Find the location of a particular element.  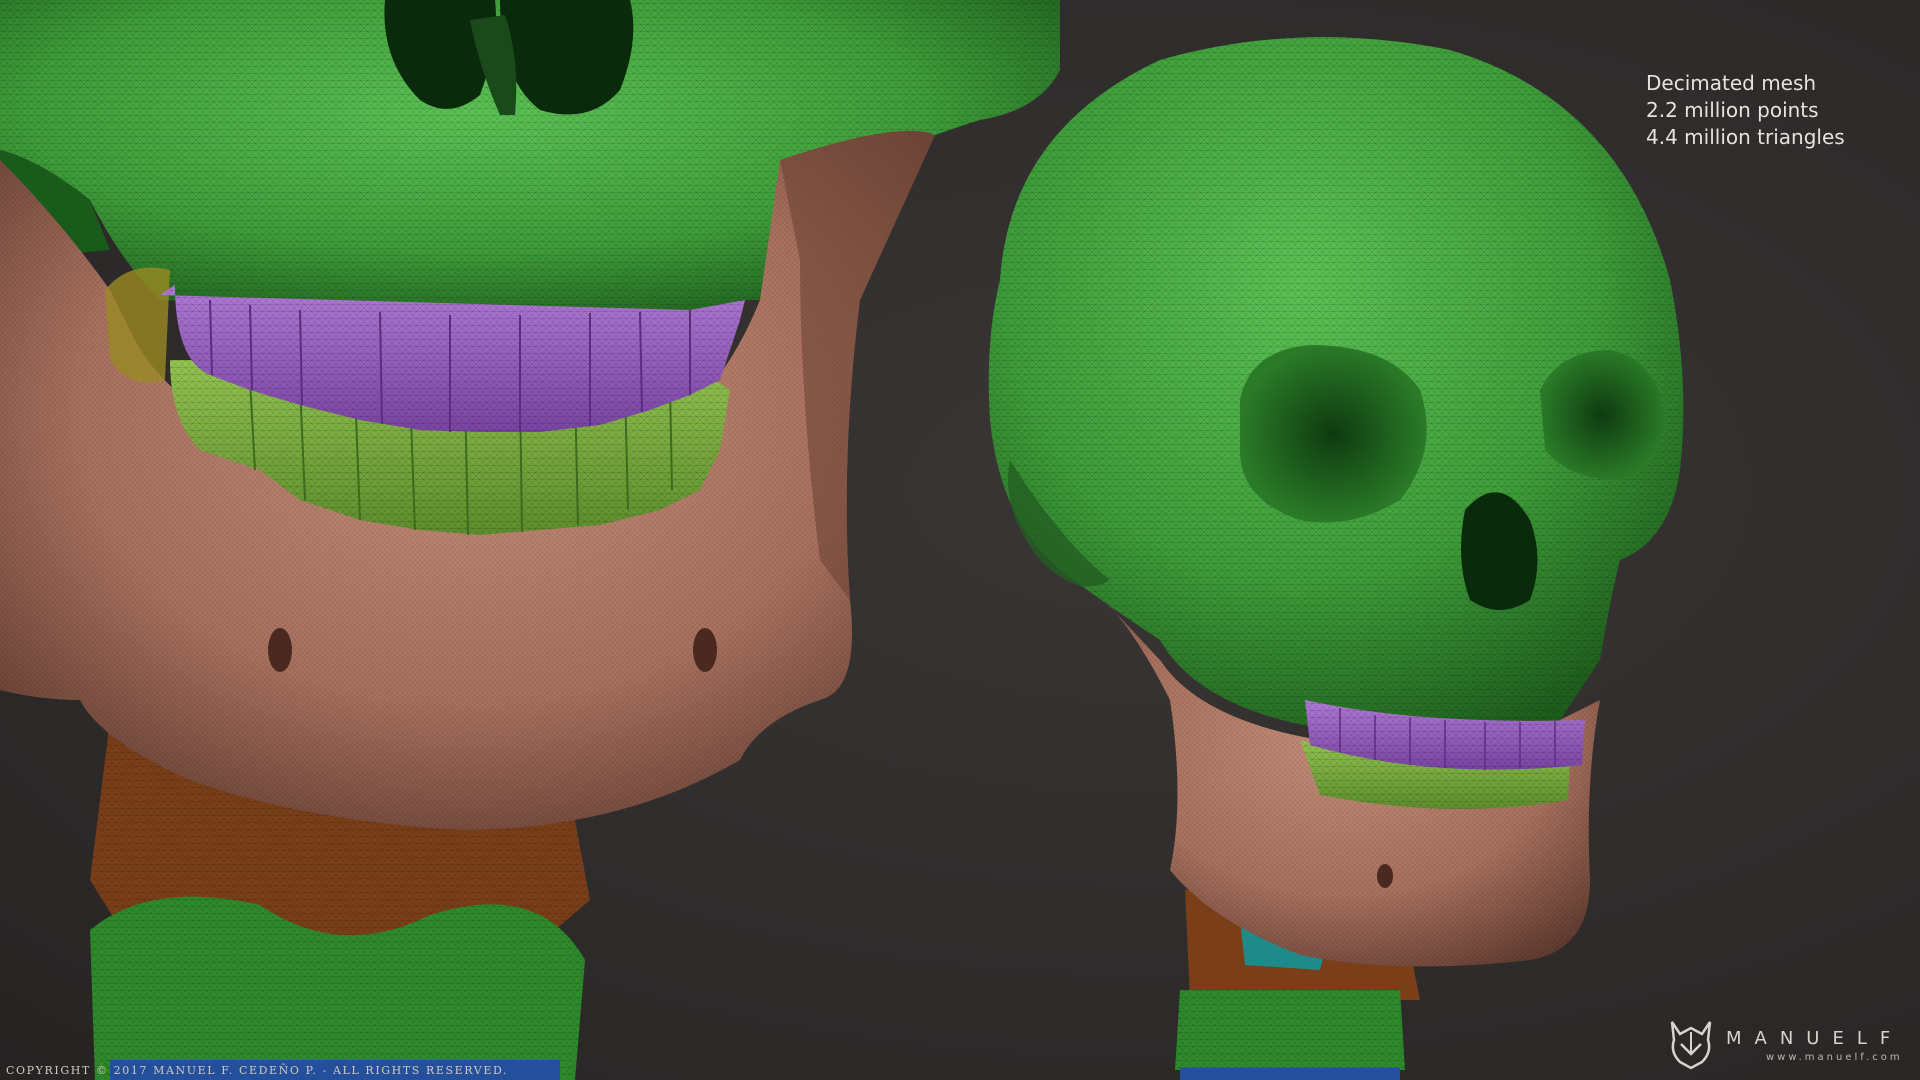

info-line-3: 4.4 million triangles is located at coordinates (1745, 137).